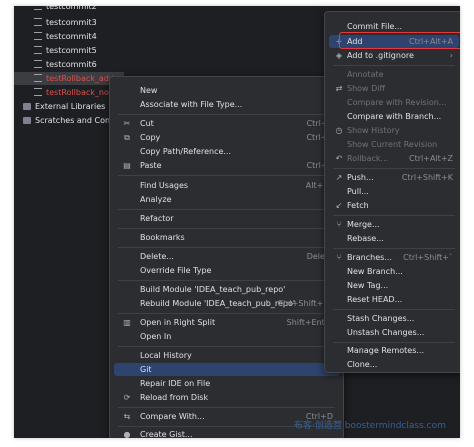 Image resolution: width=474 pixels, height=447 pixels. I want to click on tree-item-testcommit4: testcommit4, so click(65, 36).